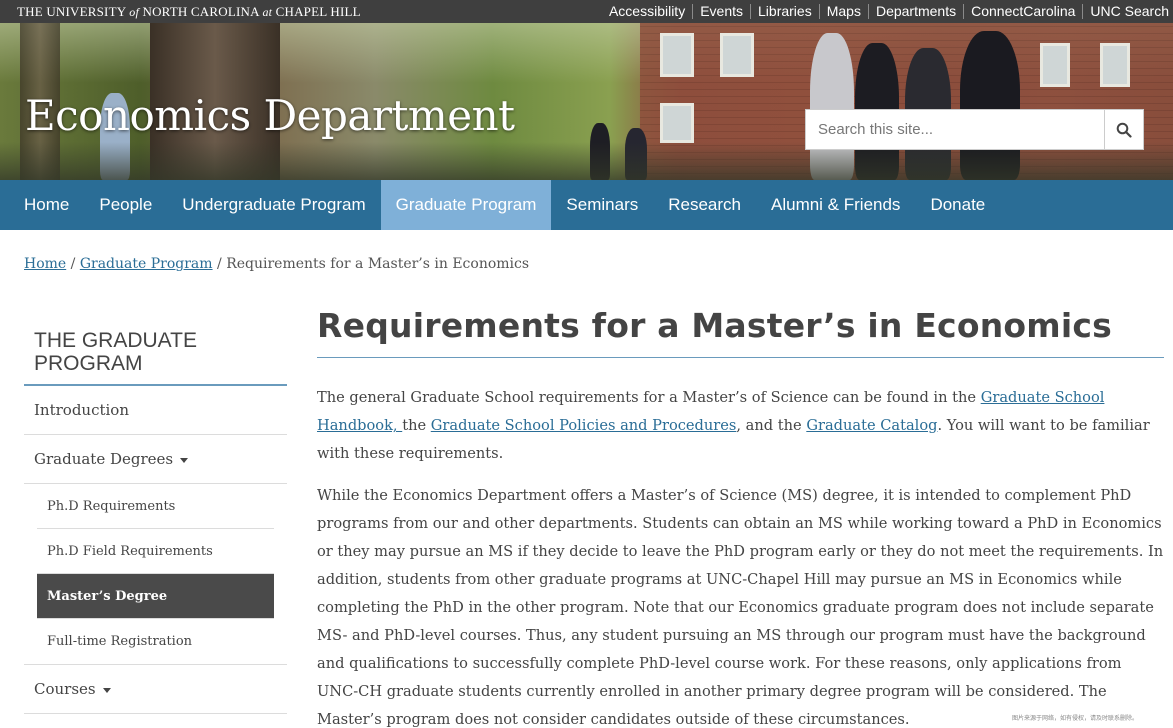 This screenshot has height=728, width=1173. I want to click on breadcrumb-home: Home, so click(45, 264).